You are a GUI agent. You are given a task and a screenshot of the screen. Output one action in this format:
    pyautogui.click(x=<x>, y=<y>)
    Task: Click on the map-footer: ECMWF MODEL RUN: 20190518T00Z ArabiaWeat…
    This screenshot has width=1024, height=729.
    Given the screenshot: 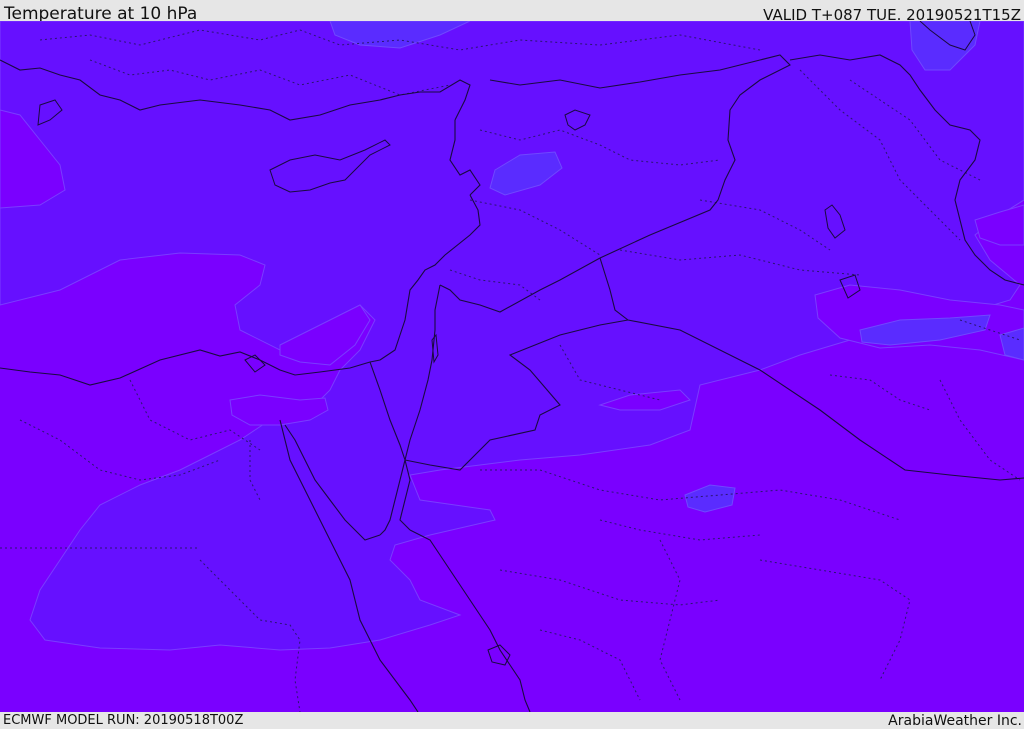 What is the action you would take?
    pyautogui.click(x=512, y=720)
    